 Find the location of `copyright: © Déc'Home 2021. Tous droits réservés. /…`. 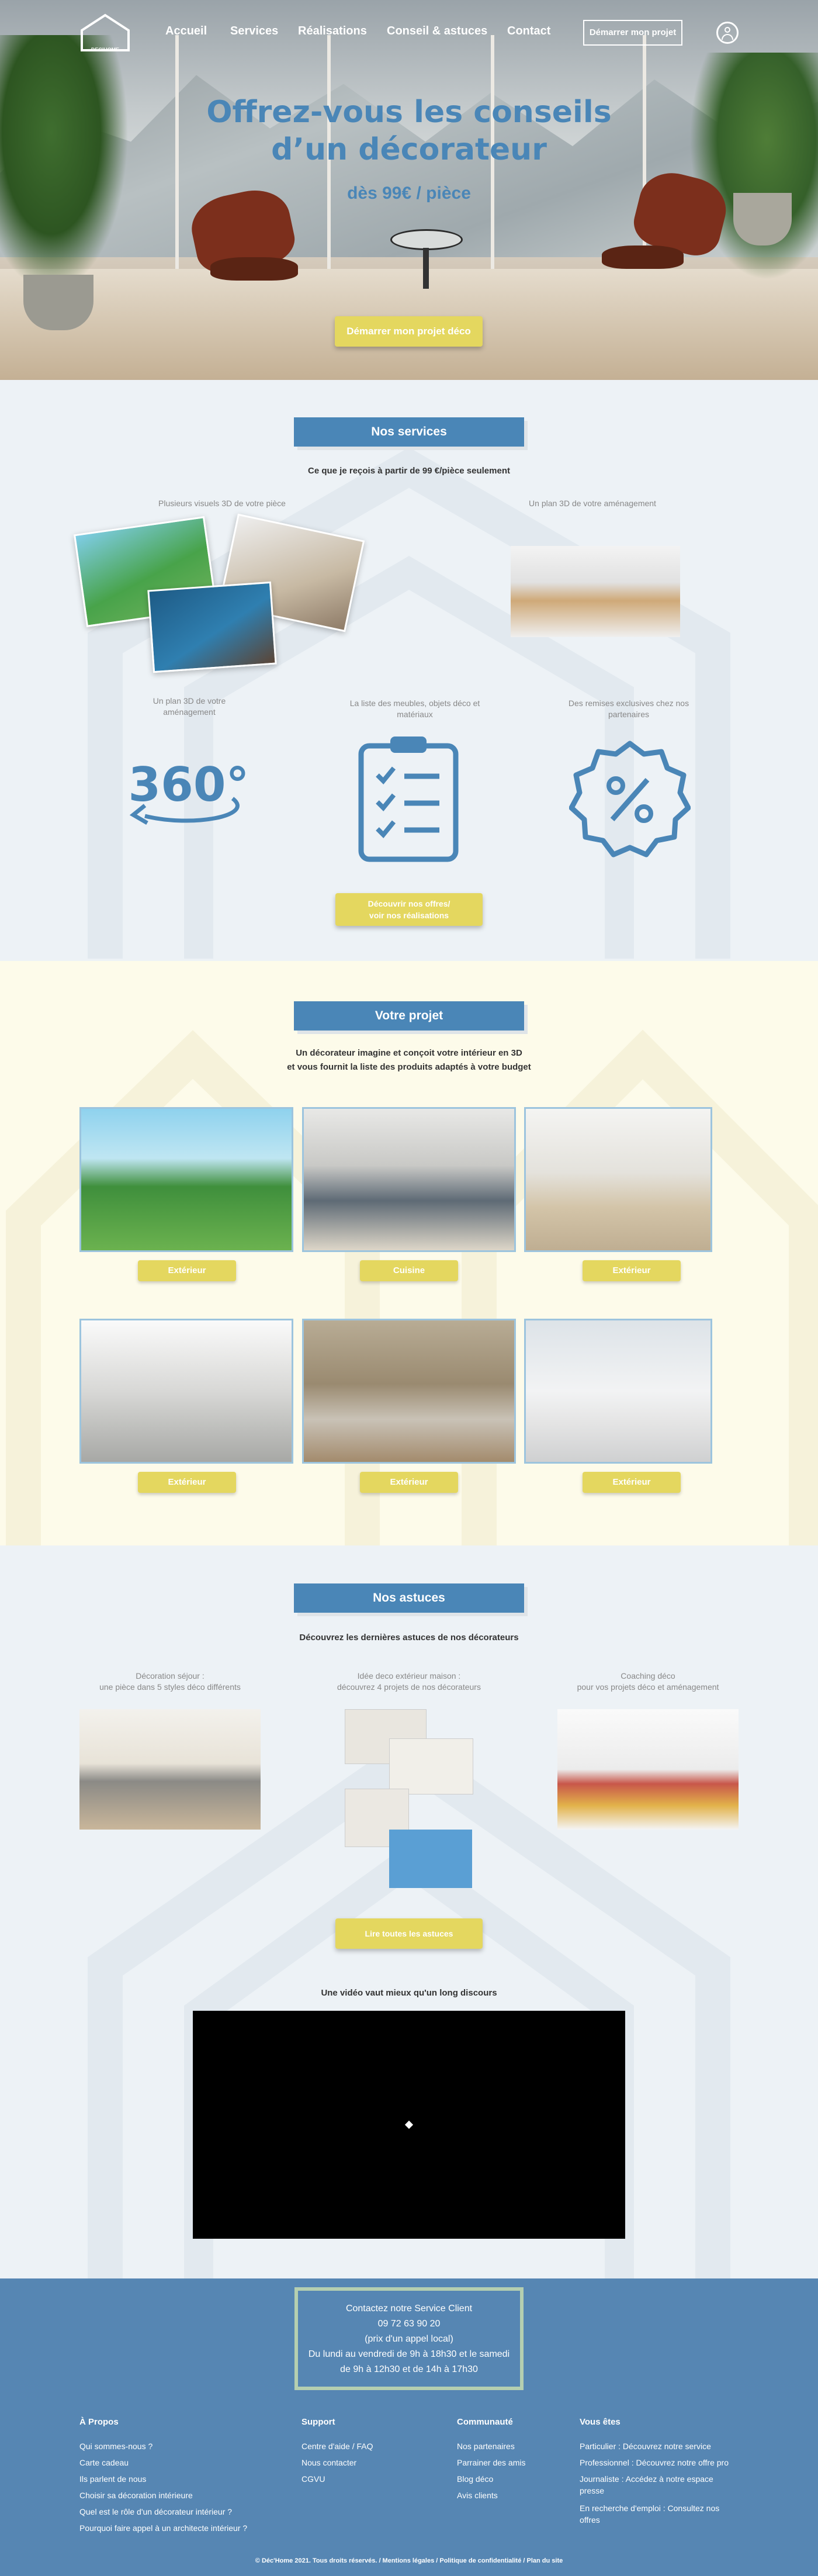

copyright: © Déc'Home 2021. Tous droits réservés. /… is located at coordinates (409, 2560).